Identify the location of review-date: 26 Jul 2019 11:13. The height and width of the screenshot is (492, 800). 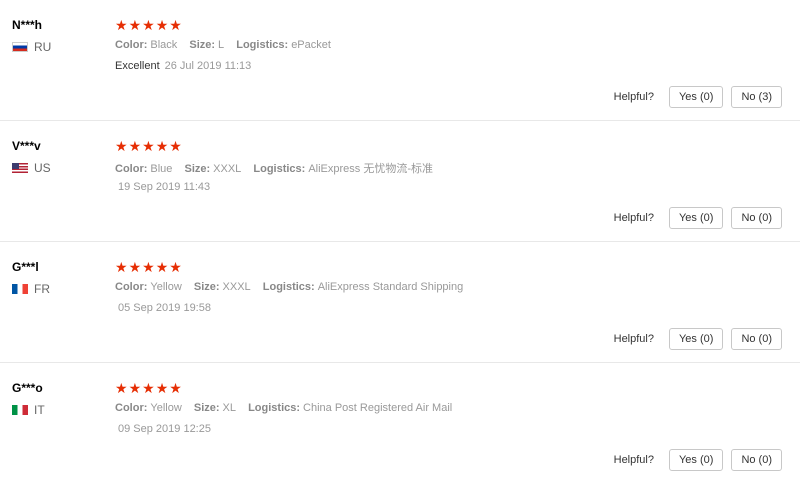
(208, 66).